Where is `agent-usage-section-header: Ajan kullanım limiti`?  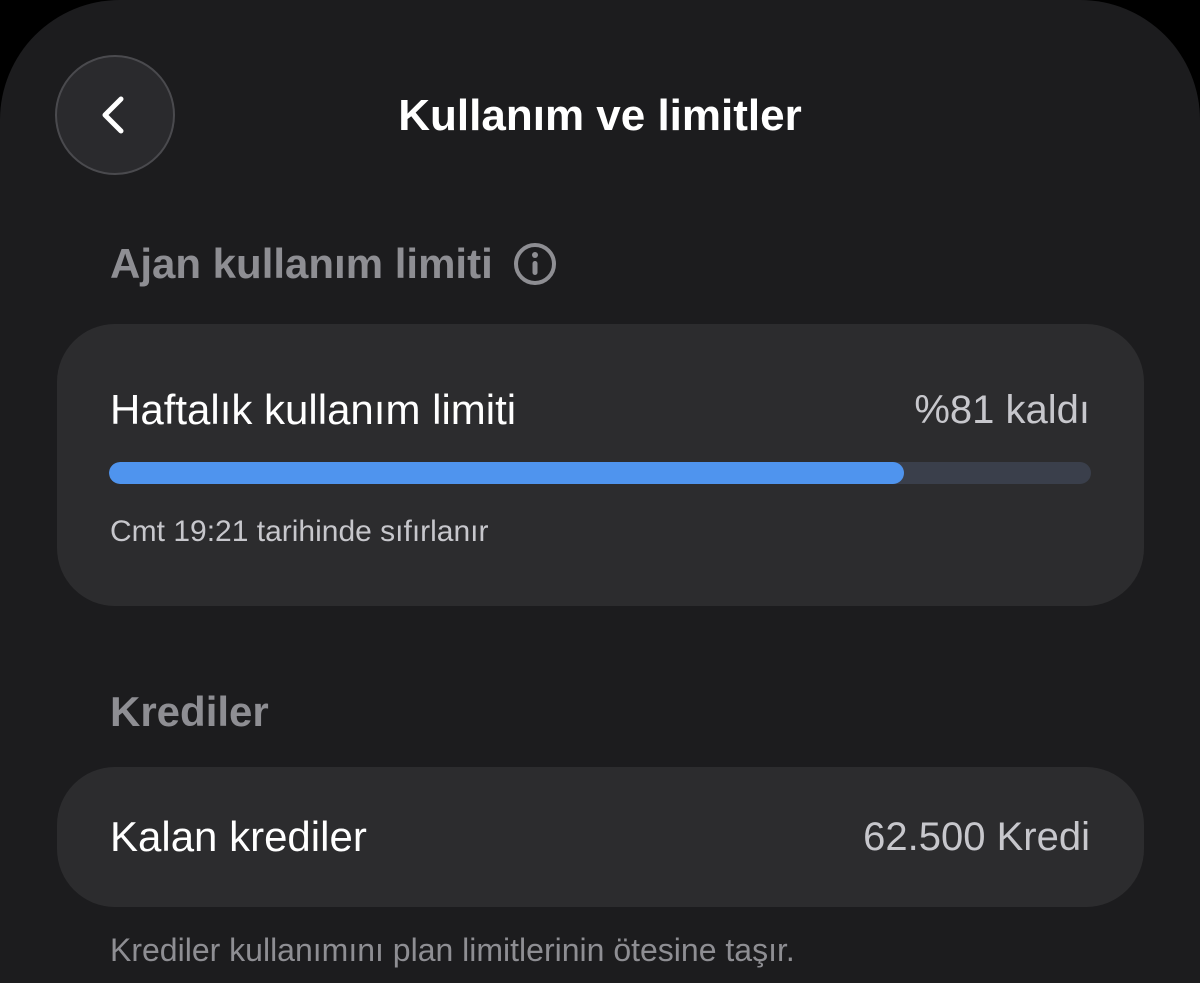 agent-usage-section-header: Ajan kullanım limiti is located at coordinates (334, 264).